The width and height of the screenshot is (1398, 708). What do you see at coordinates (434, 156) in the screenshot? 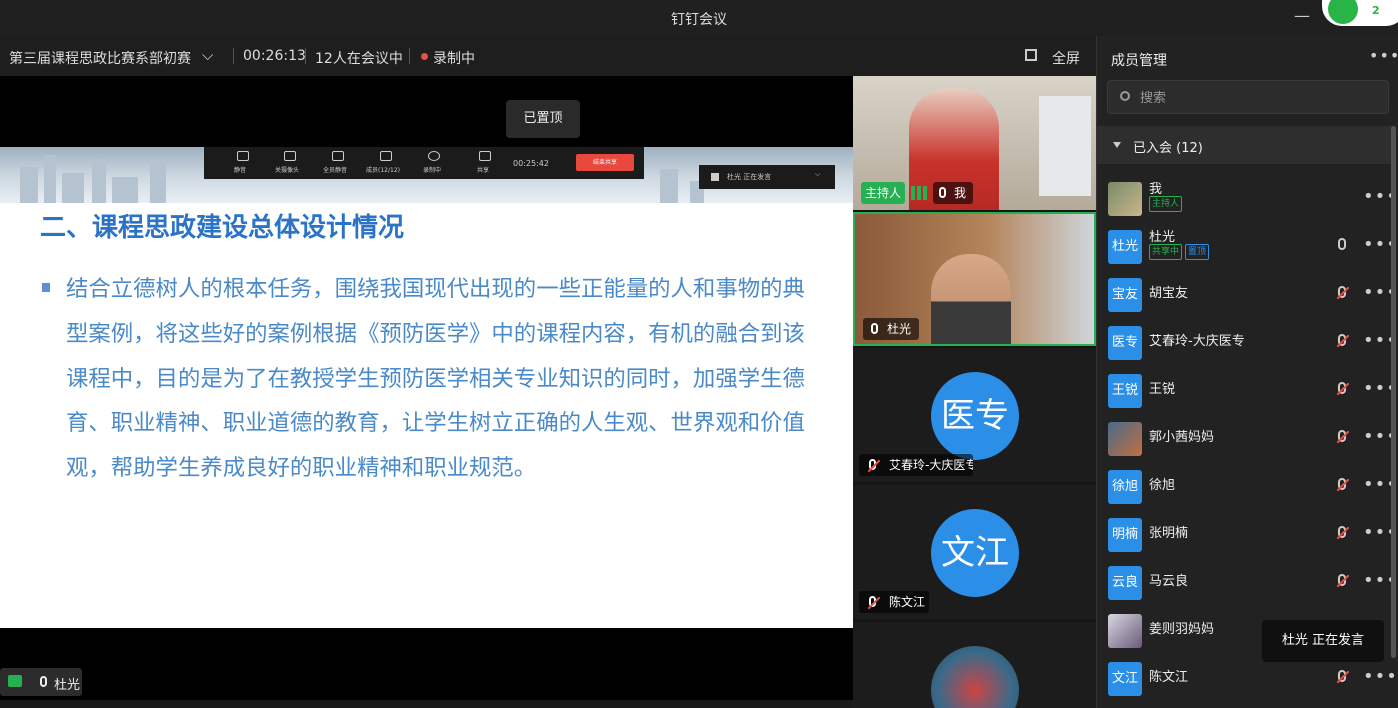
I see `record-icon` at bounding box center [434, 156].